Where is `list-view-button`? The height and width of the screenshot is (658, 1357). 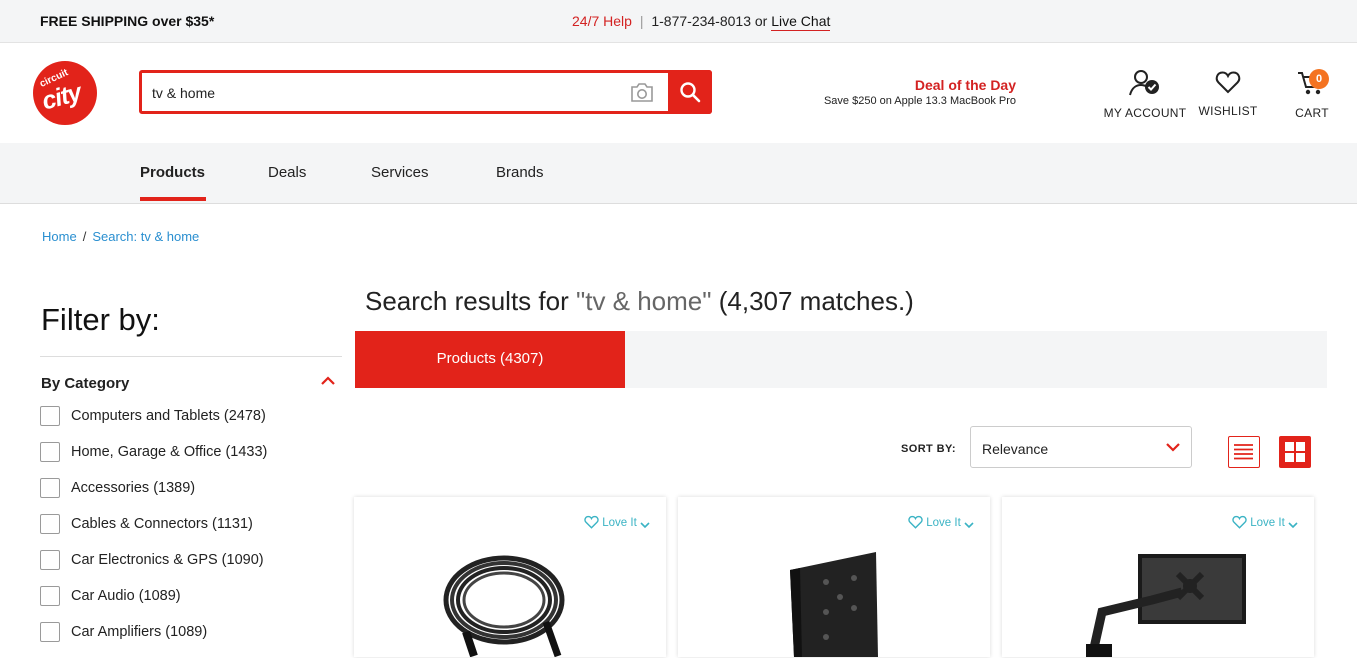
list-view-button is located at coordinates (1244, 452).